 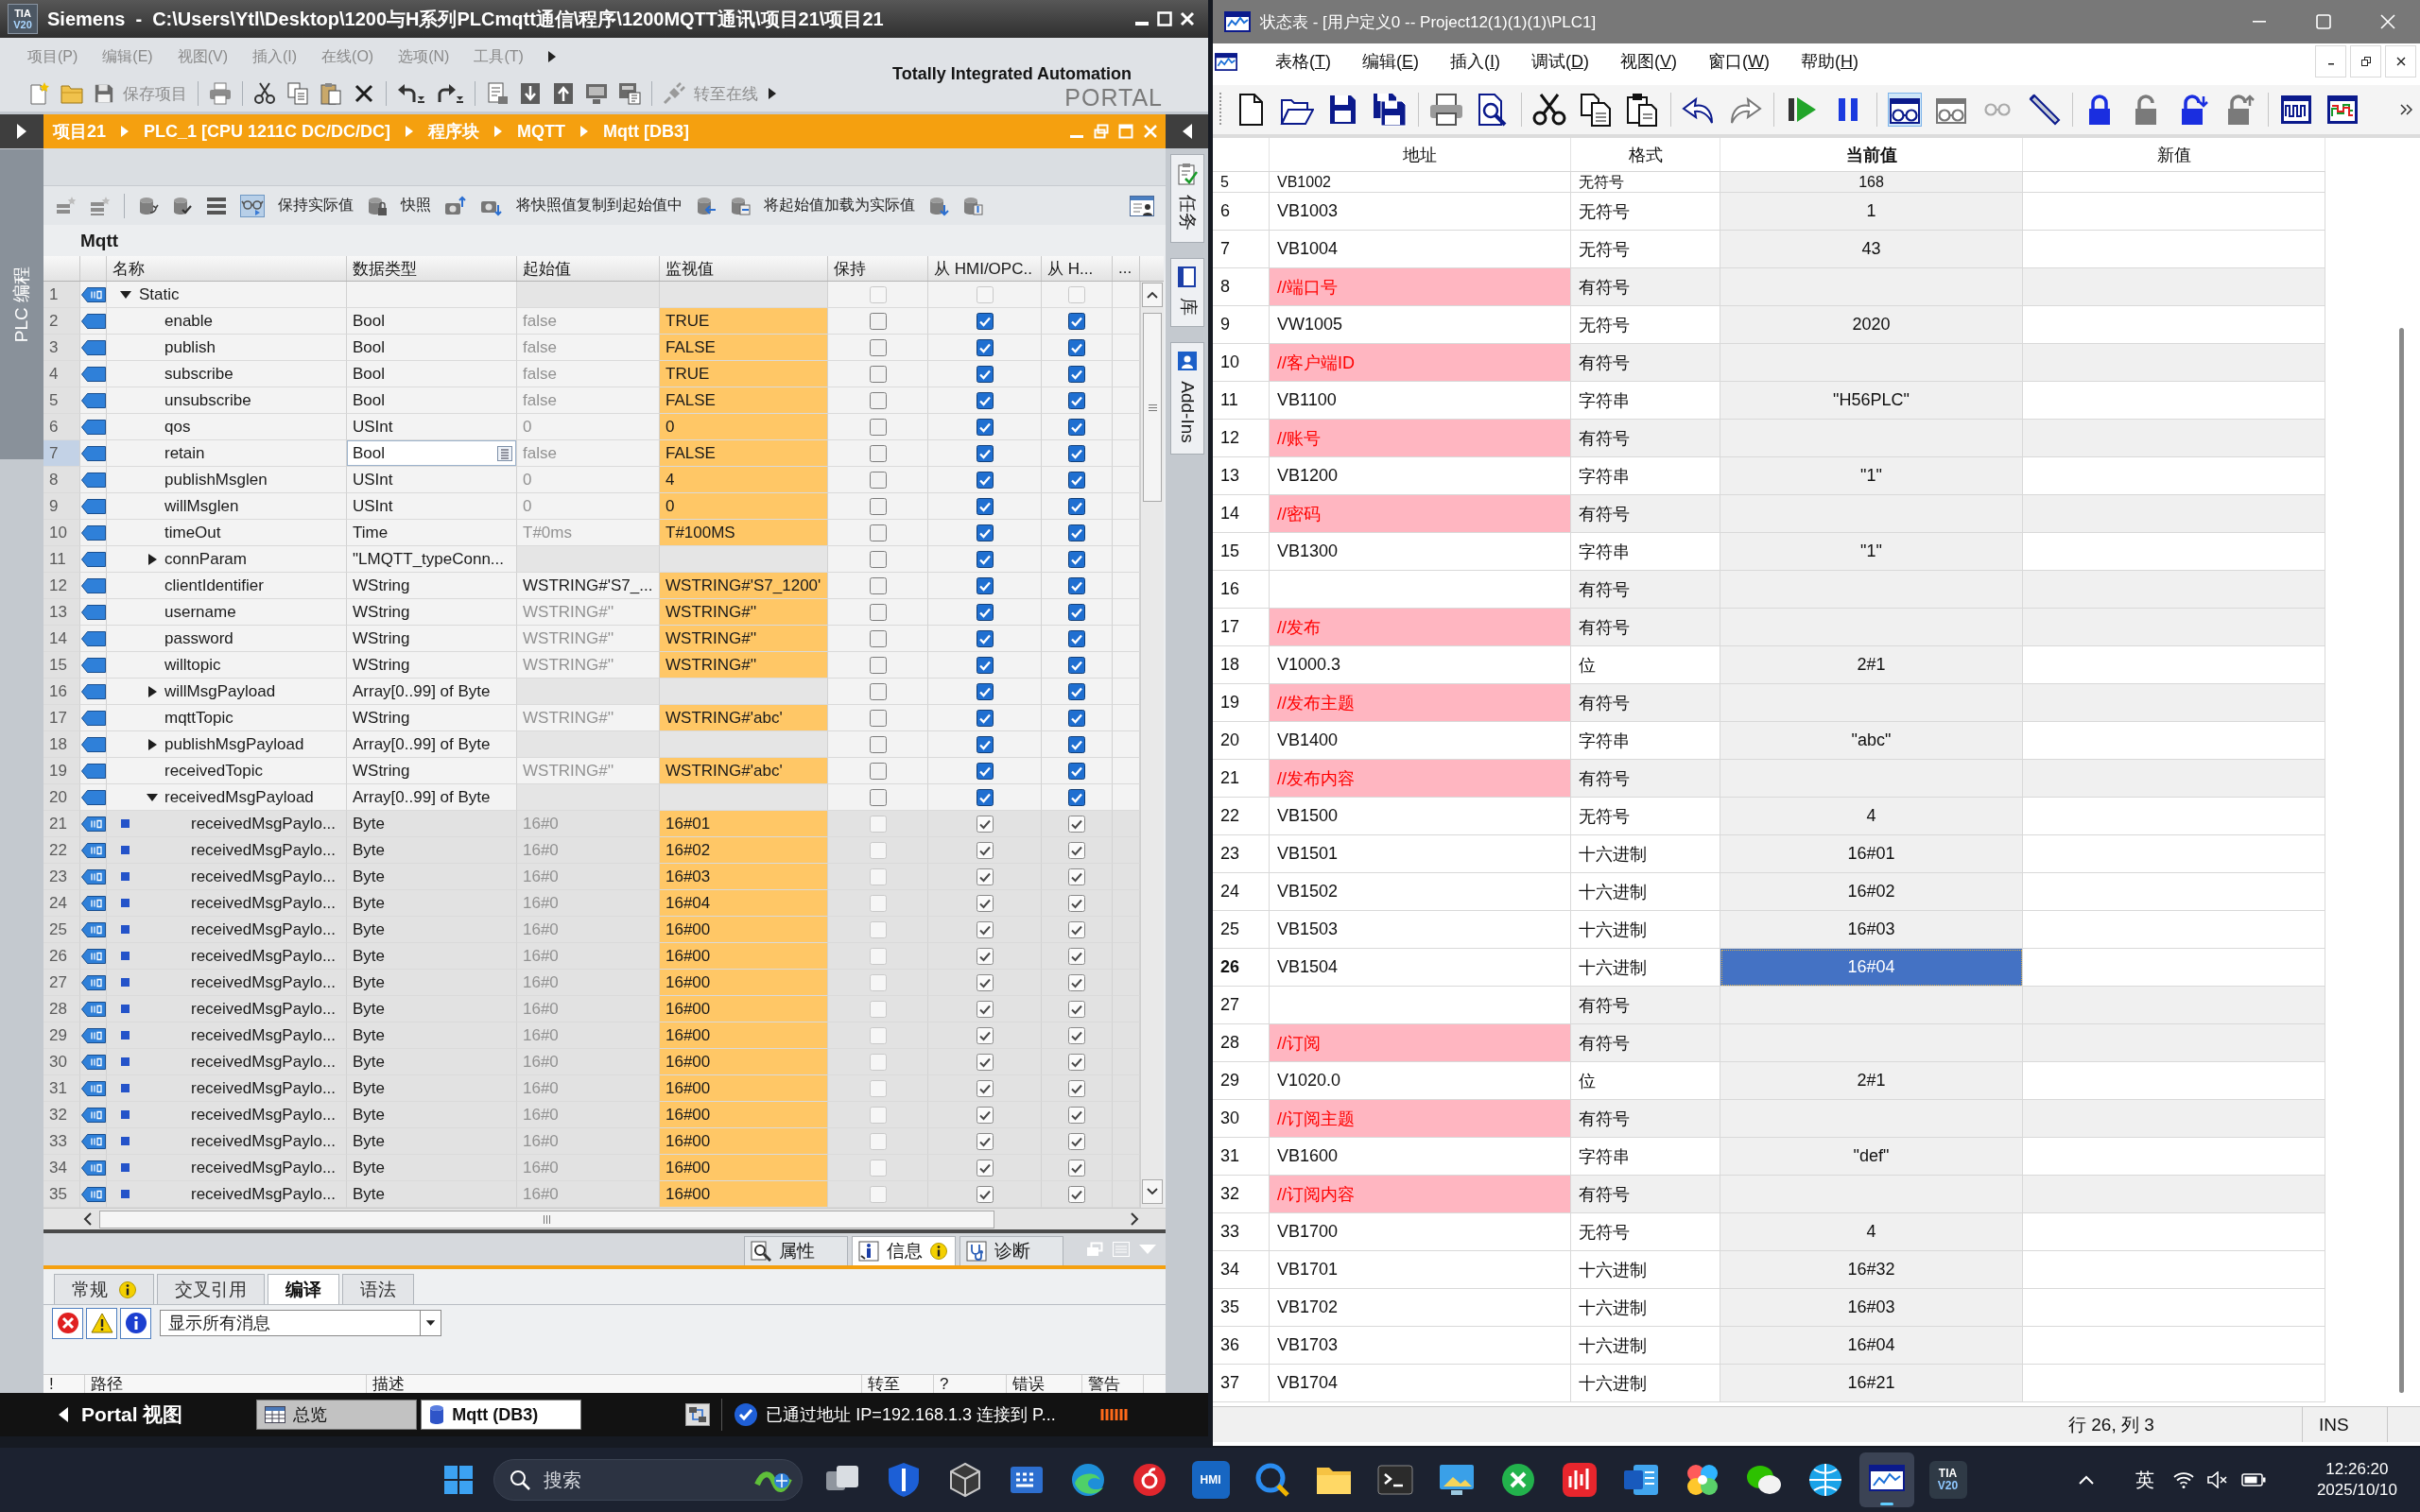 I want to click on redo-icon, so click(x=450, y=93).